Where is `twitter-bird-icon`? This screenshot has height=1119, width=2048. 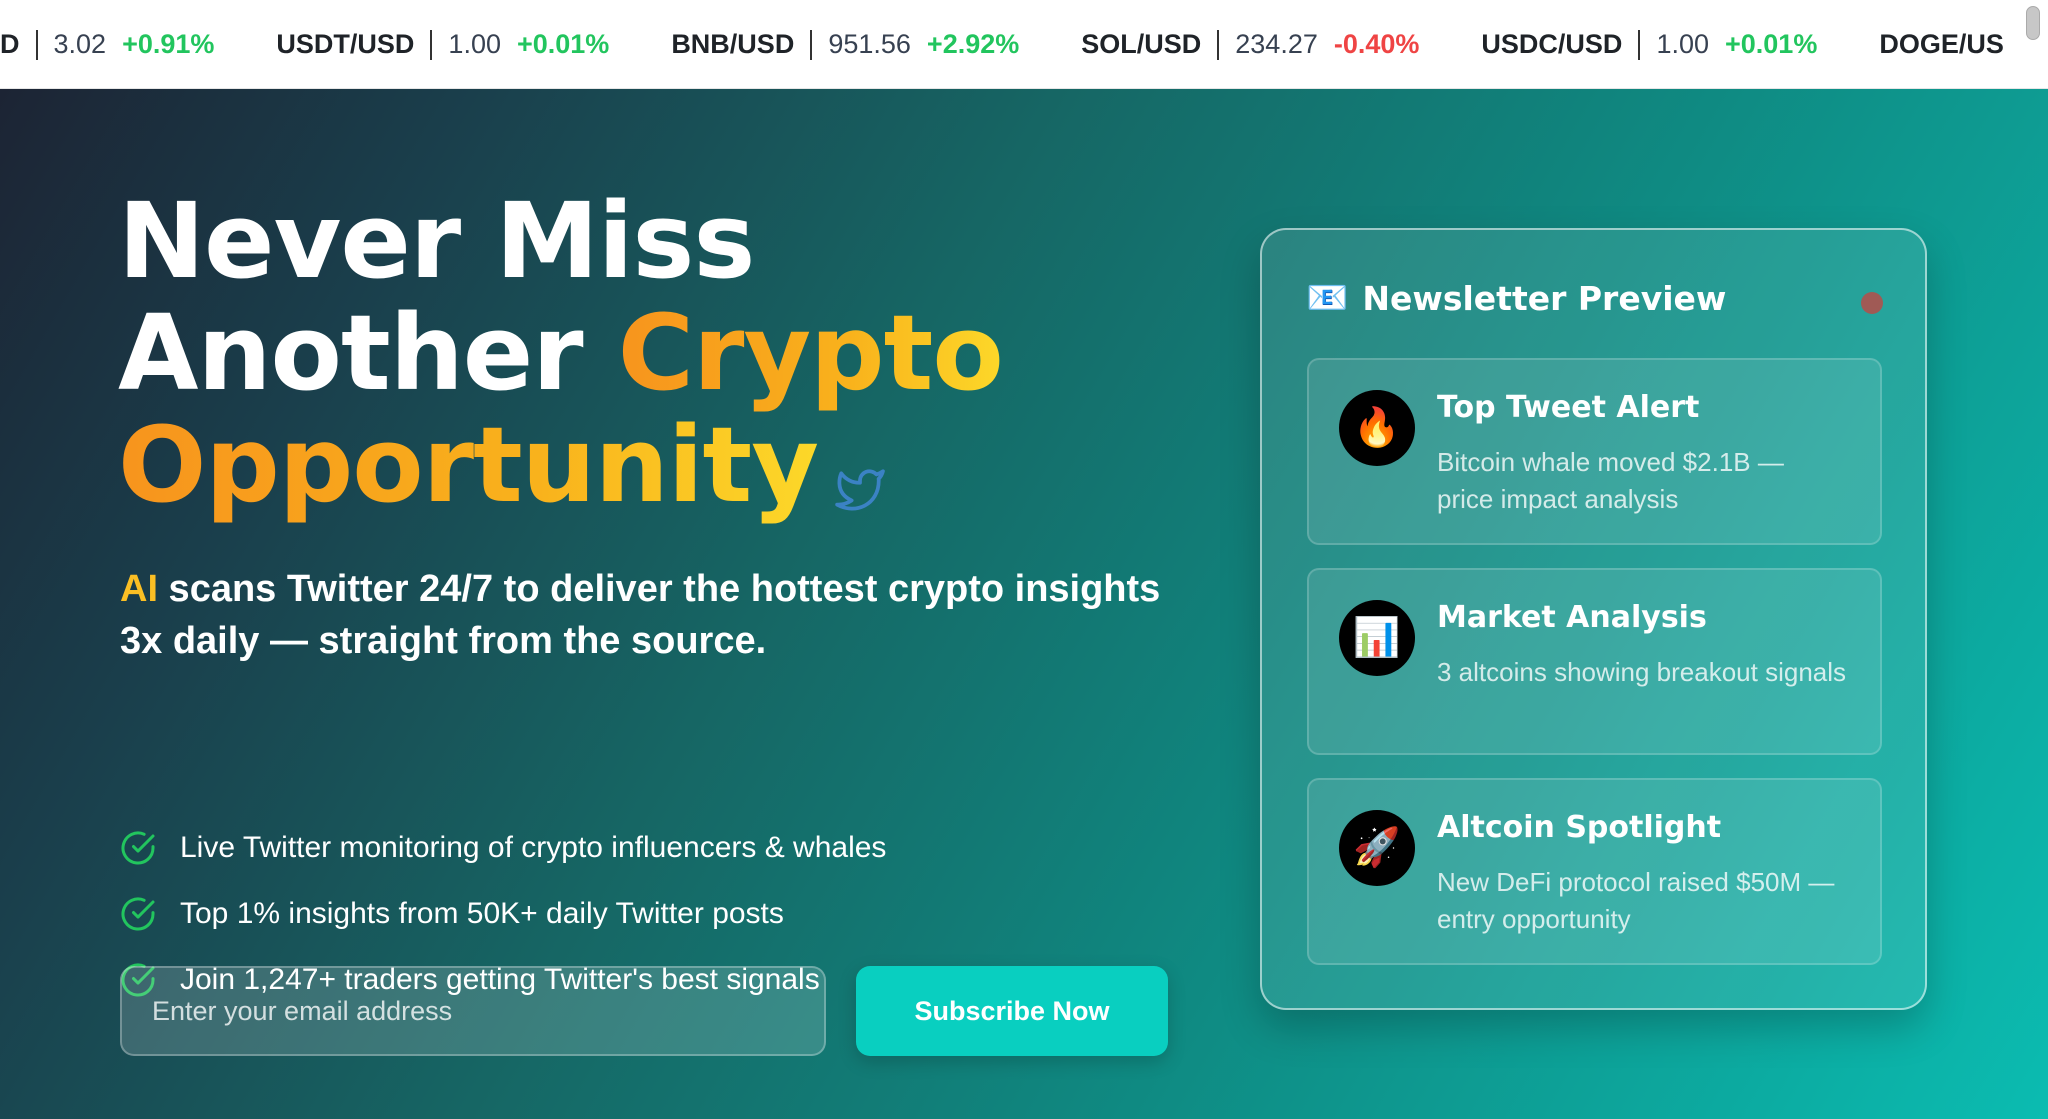
twitter-bird-icon is located at coordinates (860, 479).